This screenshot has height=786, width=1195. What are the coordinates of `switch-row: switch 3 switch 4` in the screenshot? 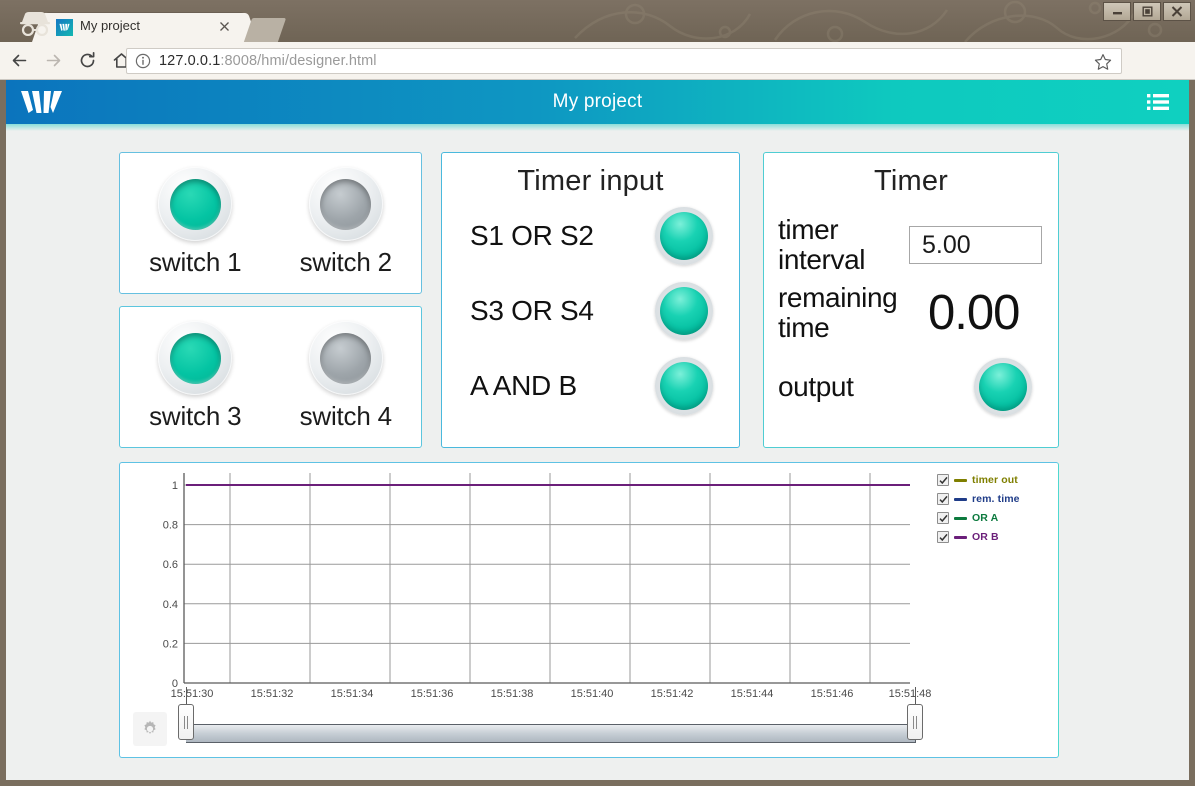 It's located at (270, 369).